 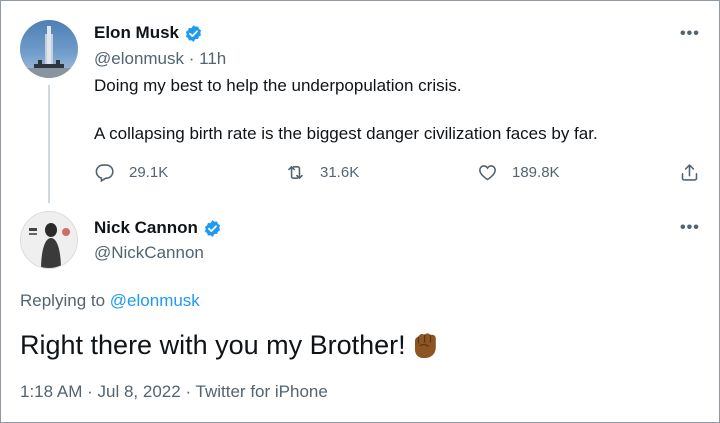 I want to click on raised-fist-icon, so click(x=425, y=345).